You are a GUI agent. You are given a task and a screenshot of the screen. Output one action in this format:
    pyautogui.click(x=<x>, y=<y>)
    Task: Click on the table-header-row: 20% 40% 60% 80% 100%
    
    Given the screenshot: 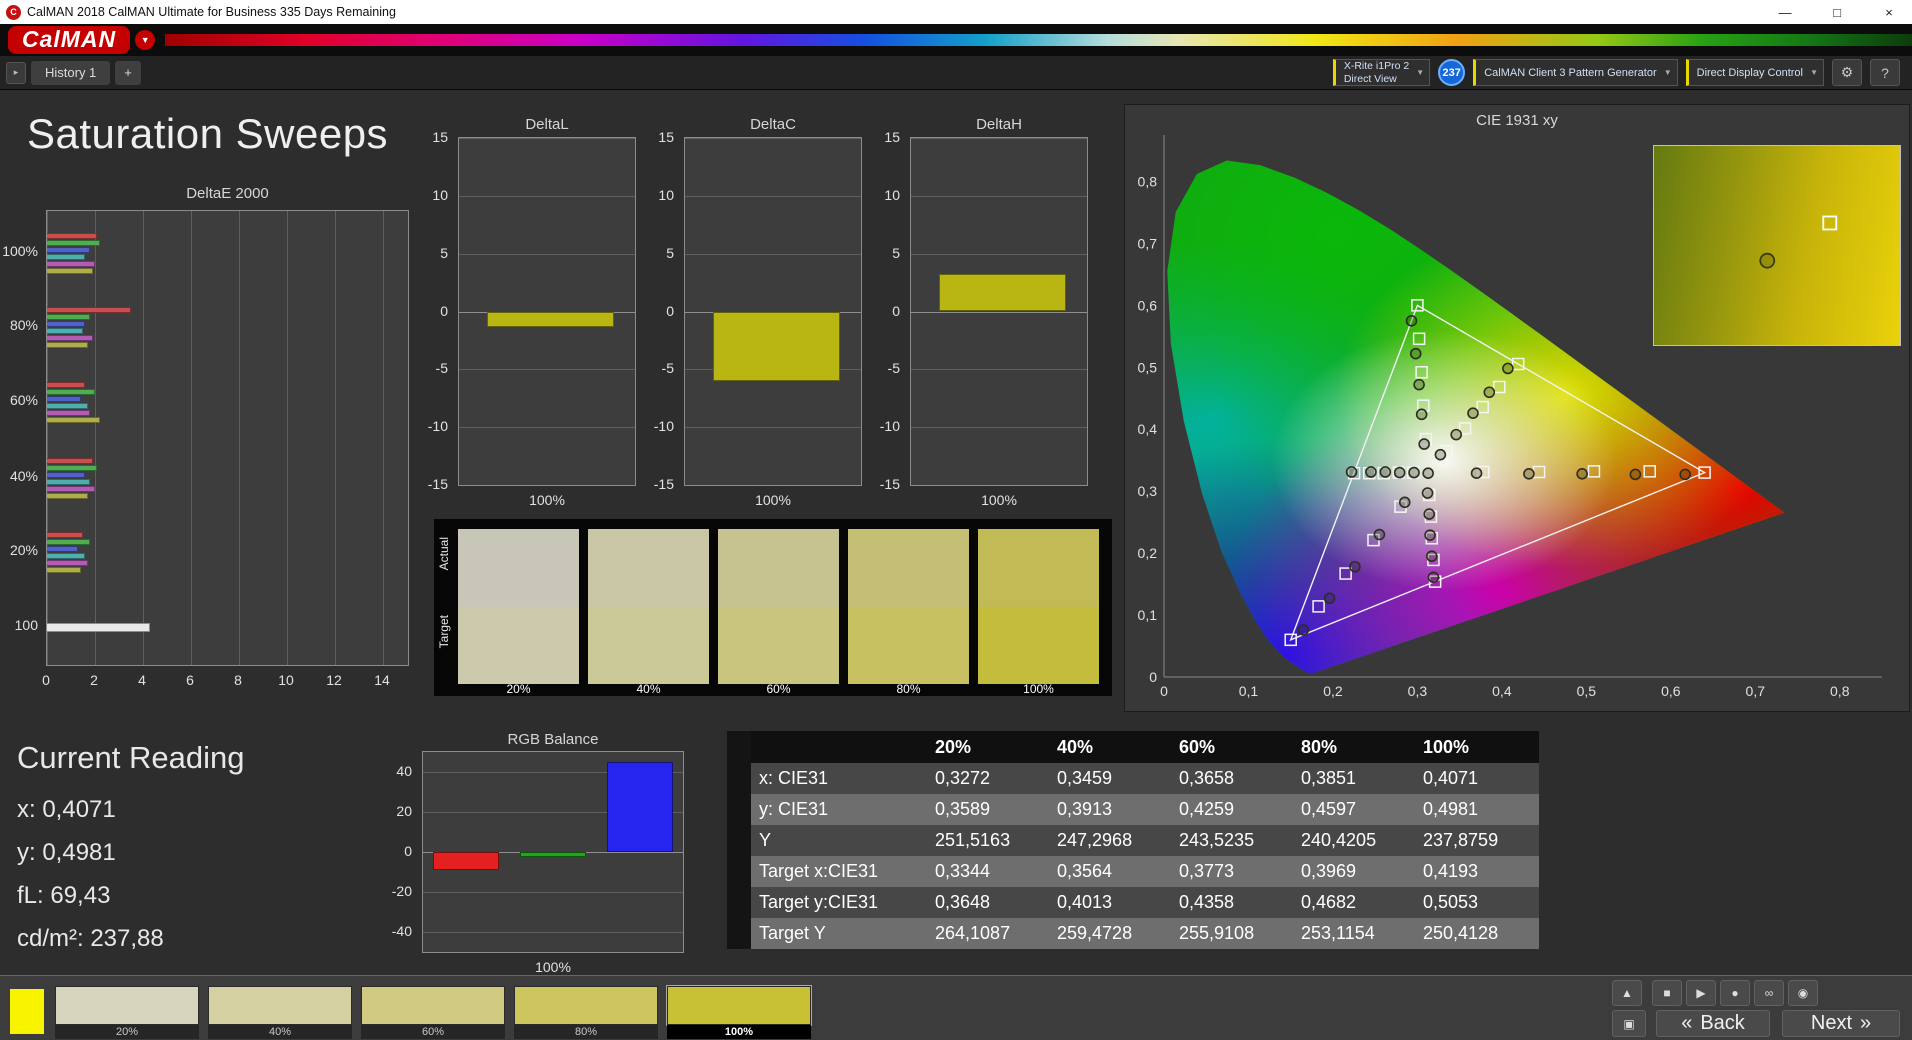 What is the action you would take?
    pyautogui.click(x=1133, y=747)
    